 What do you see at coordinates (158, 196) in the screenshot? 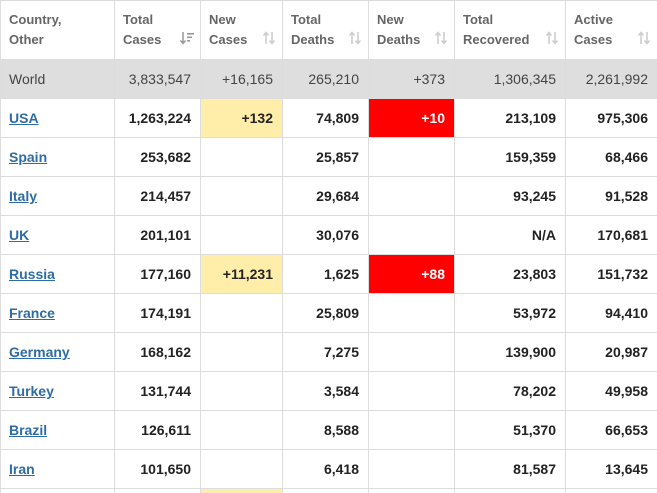
I see `total-cases-cell: 214,457` at bounding box center [158, 196].